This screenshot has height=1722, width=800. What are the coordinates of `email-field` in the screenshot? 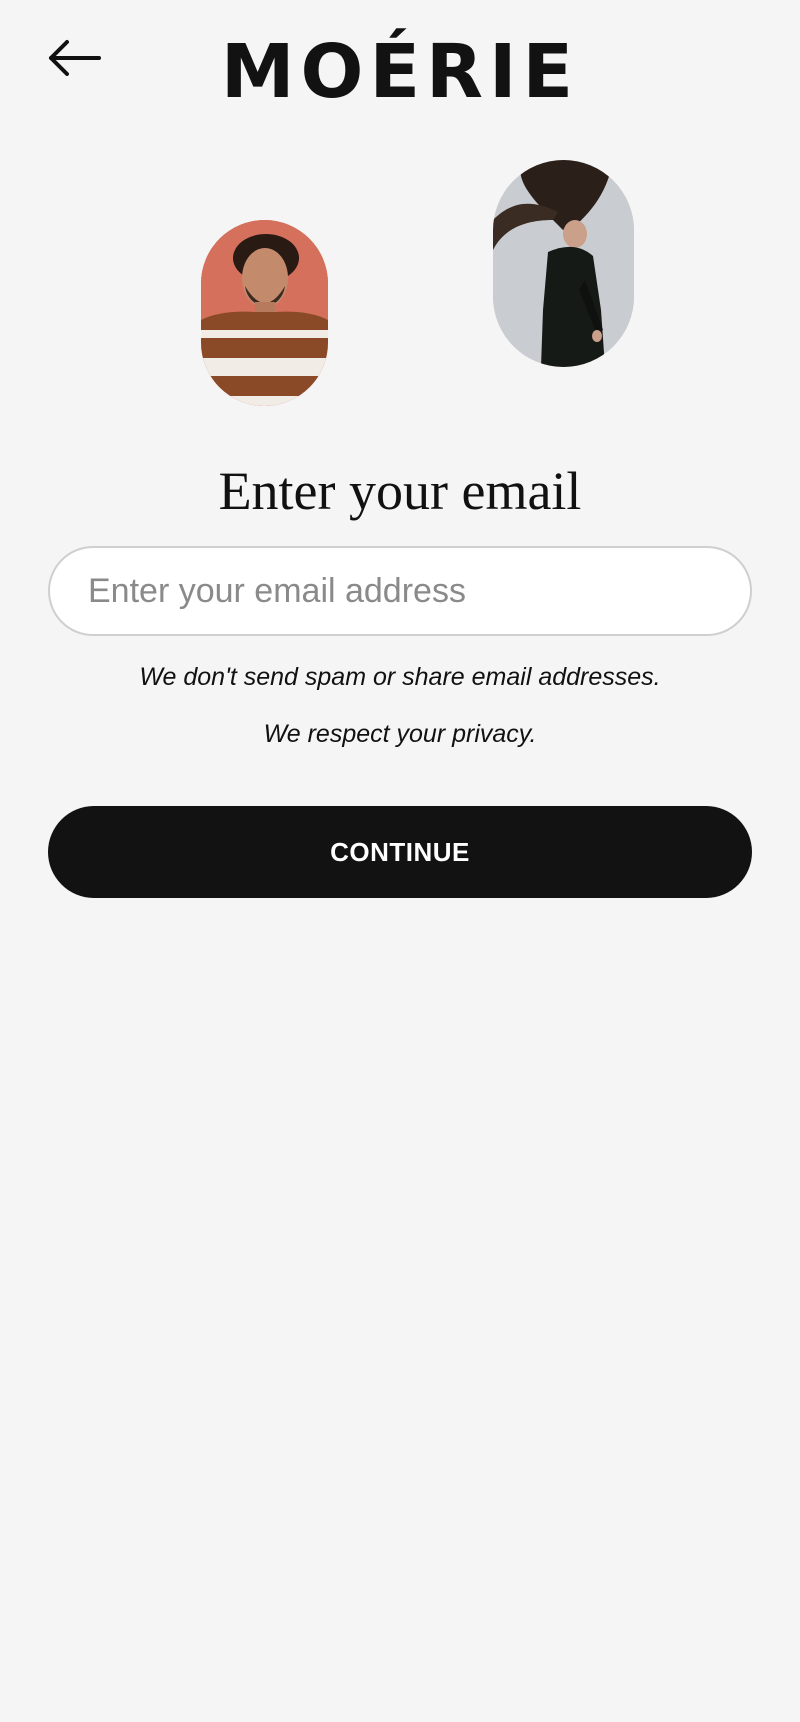 It's located at (400, 591).